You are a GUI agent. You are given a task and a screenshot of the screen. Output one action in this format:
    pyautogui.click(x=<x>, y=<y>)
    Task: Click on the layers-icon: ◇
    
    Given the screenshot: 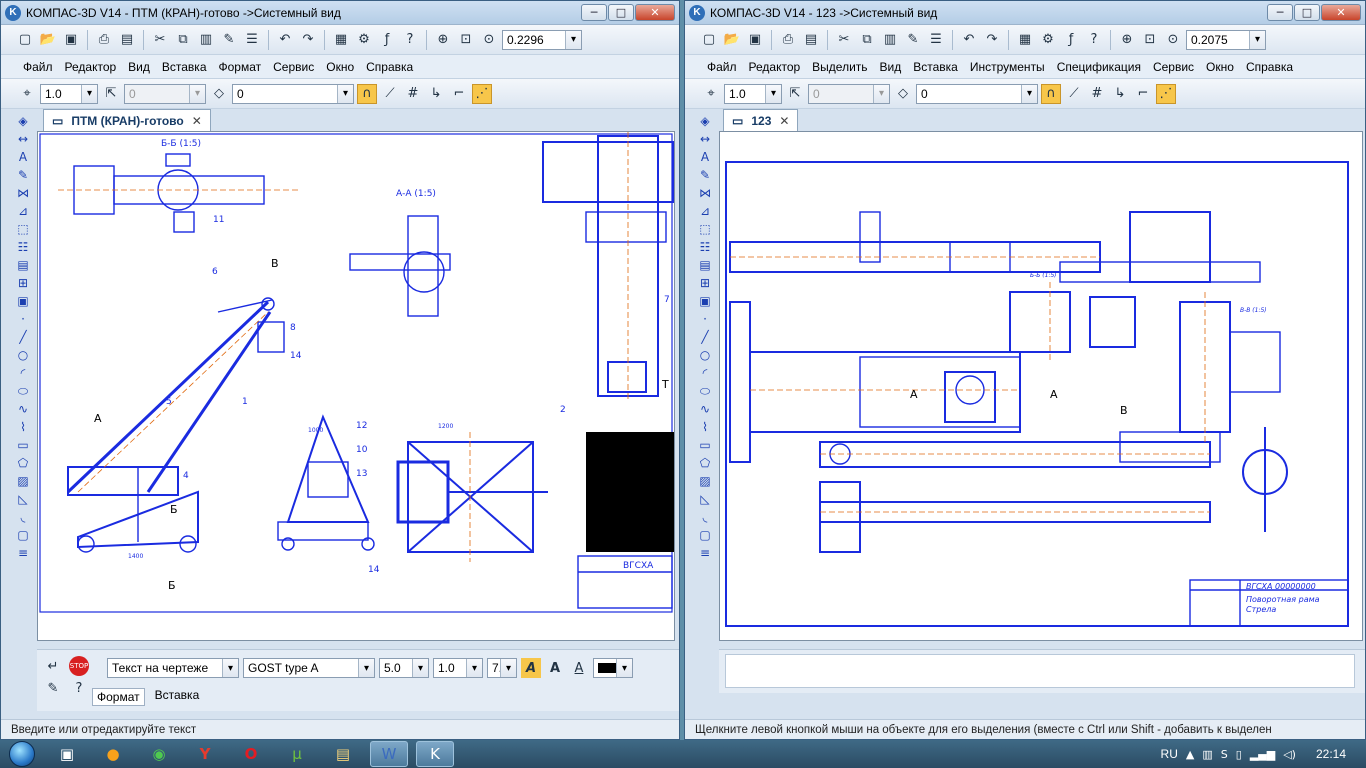 What is the action you would take?
    pyautogui.click(x=219, y=94)
    